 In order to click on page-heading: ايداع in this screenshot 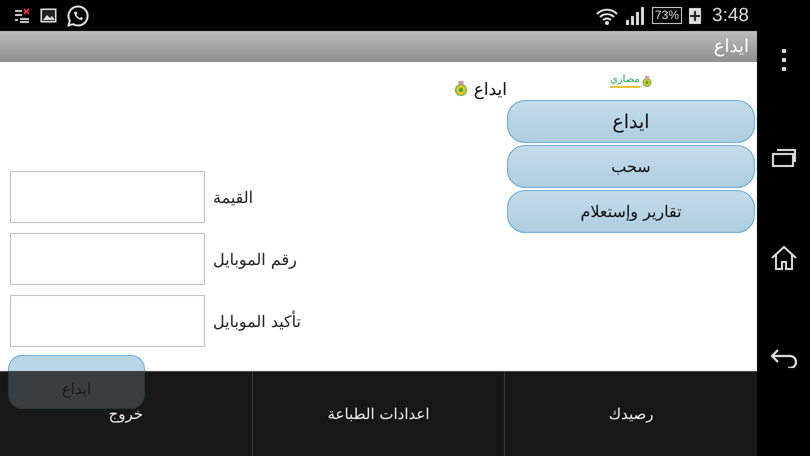, I will do `click(490, 90)`.